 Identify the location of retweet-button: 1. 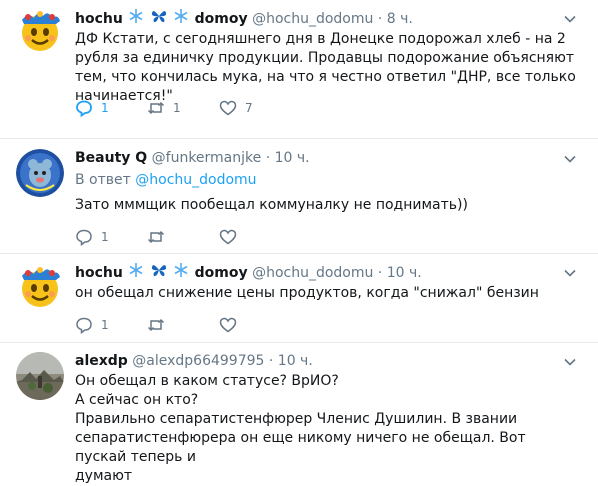
(183, 108).